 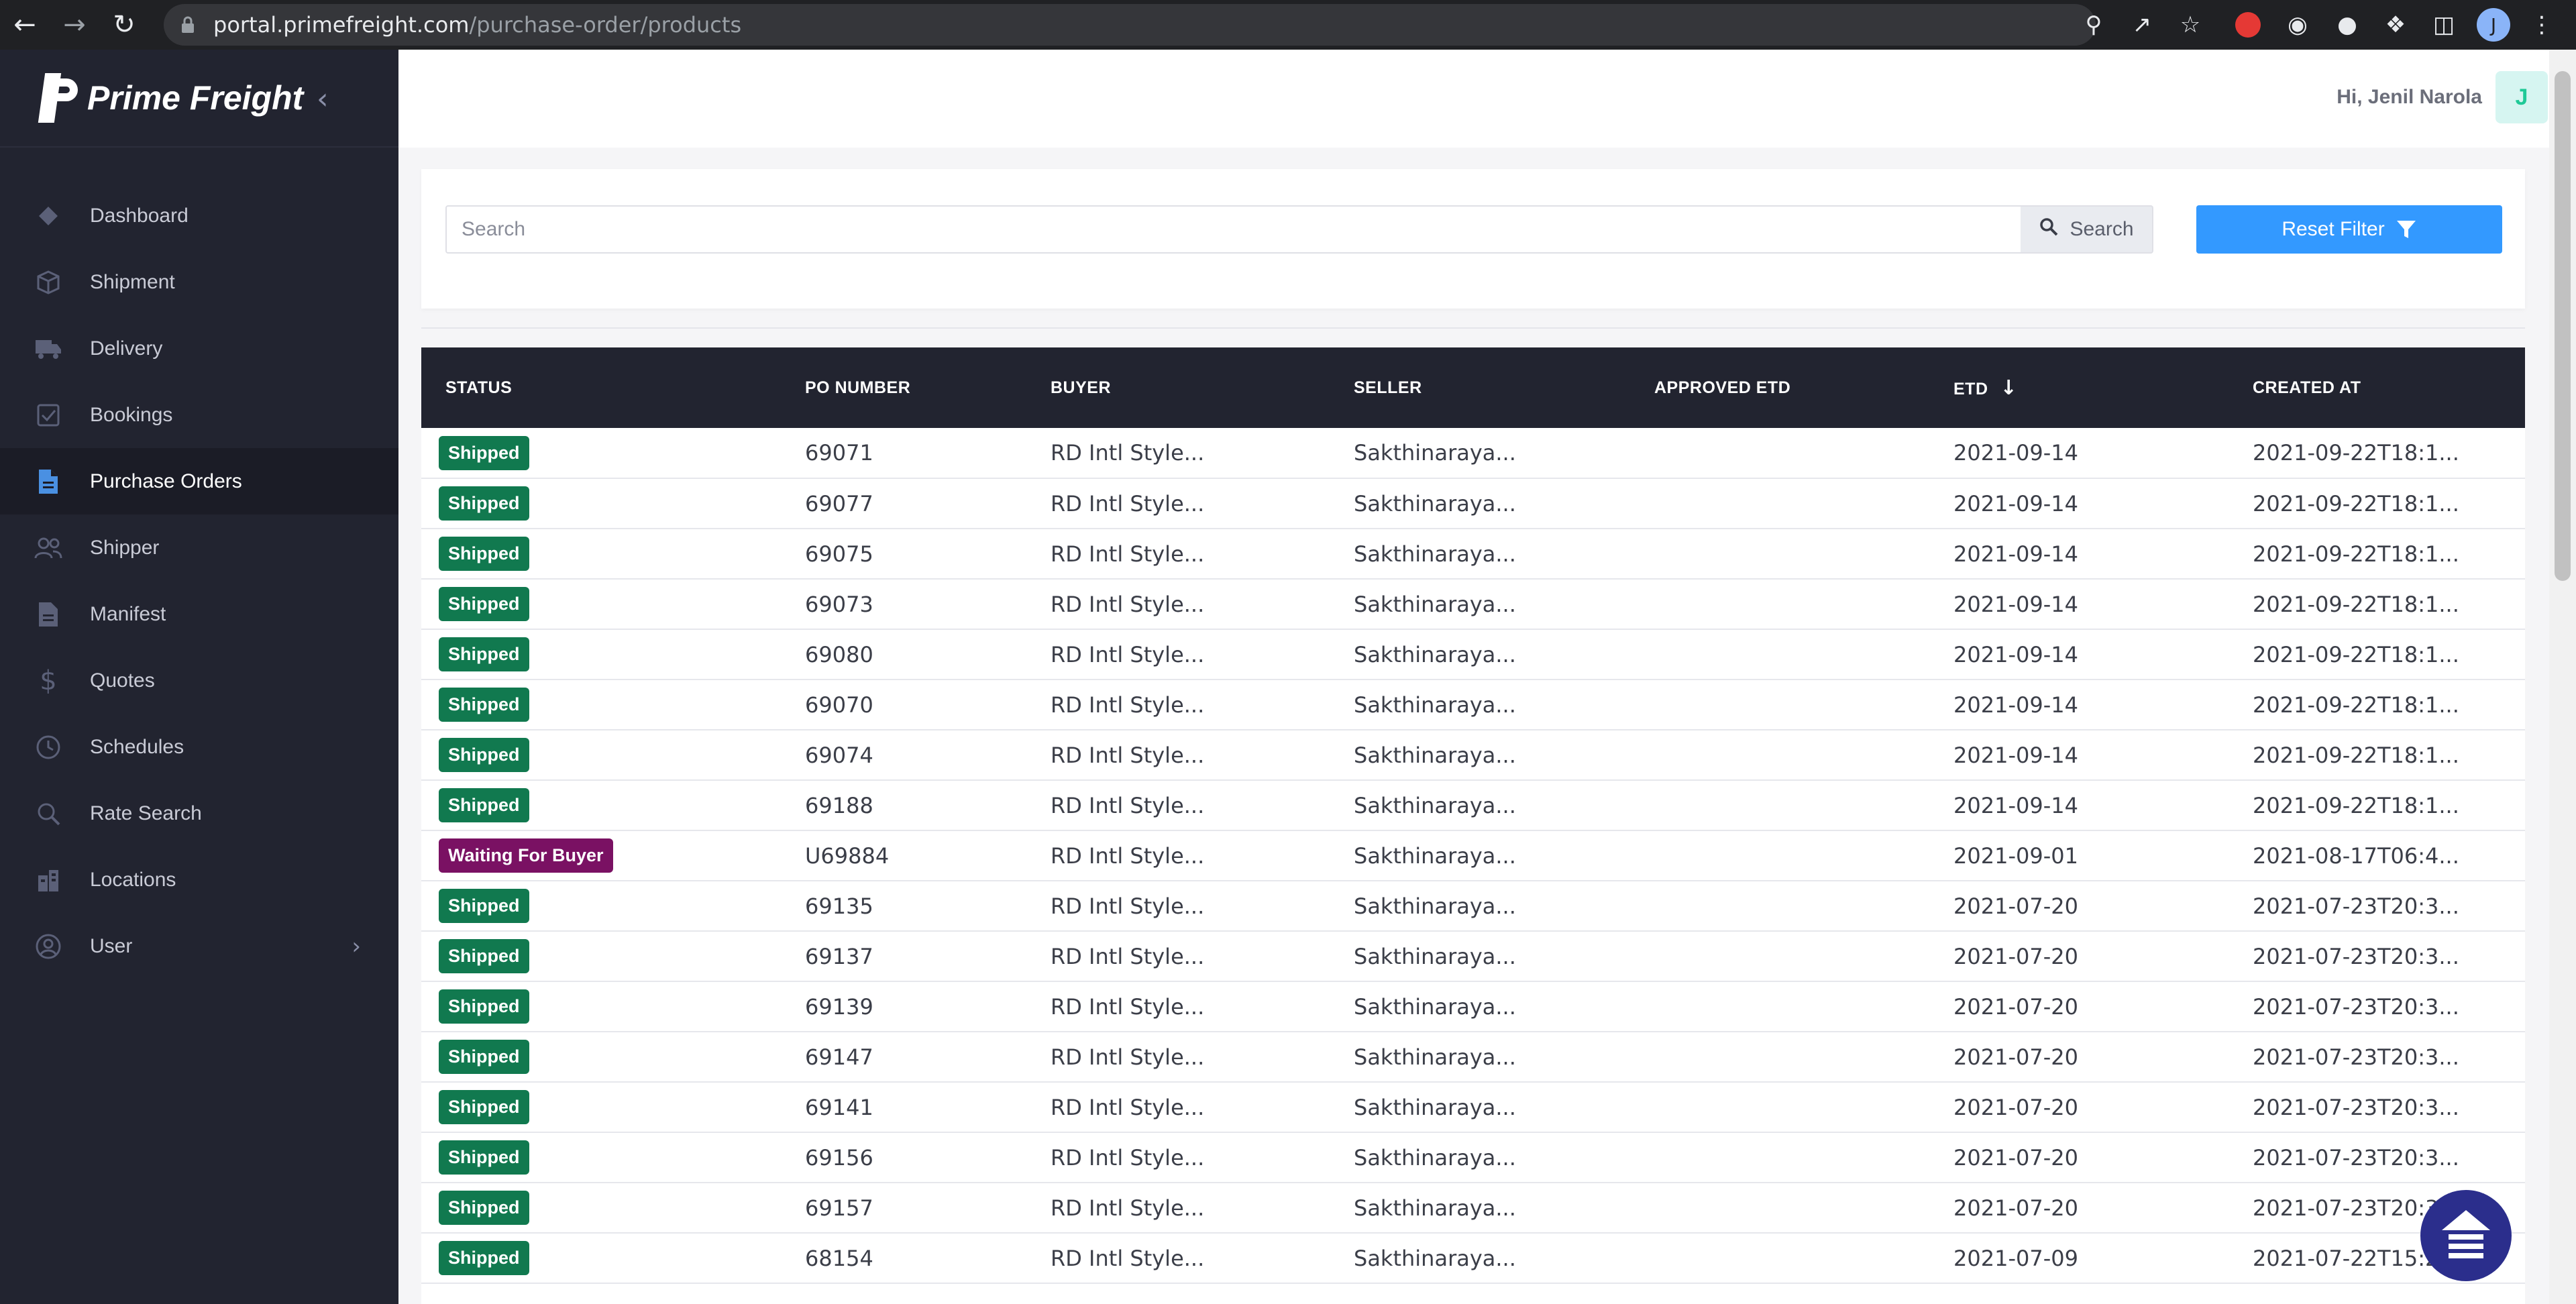 What do you see at coordinates (2190, 25) in the screenshot?
I see `star-icon: ☆` at bounding box center [2190, 25].